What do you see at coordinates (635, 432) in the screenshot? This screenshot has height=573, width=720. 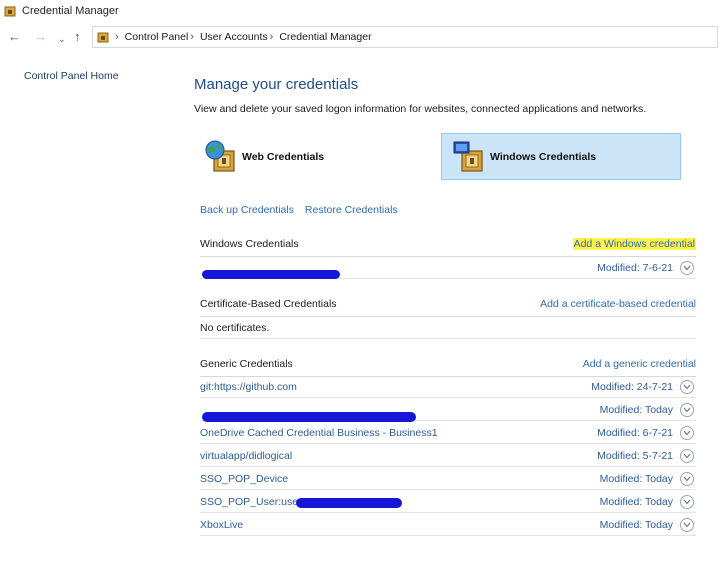 I see `credential-modified: Modified: 6-7-21` at bounding box center [635, 432].